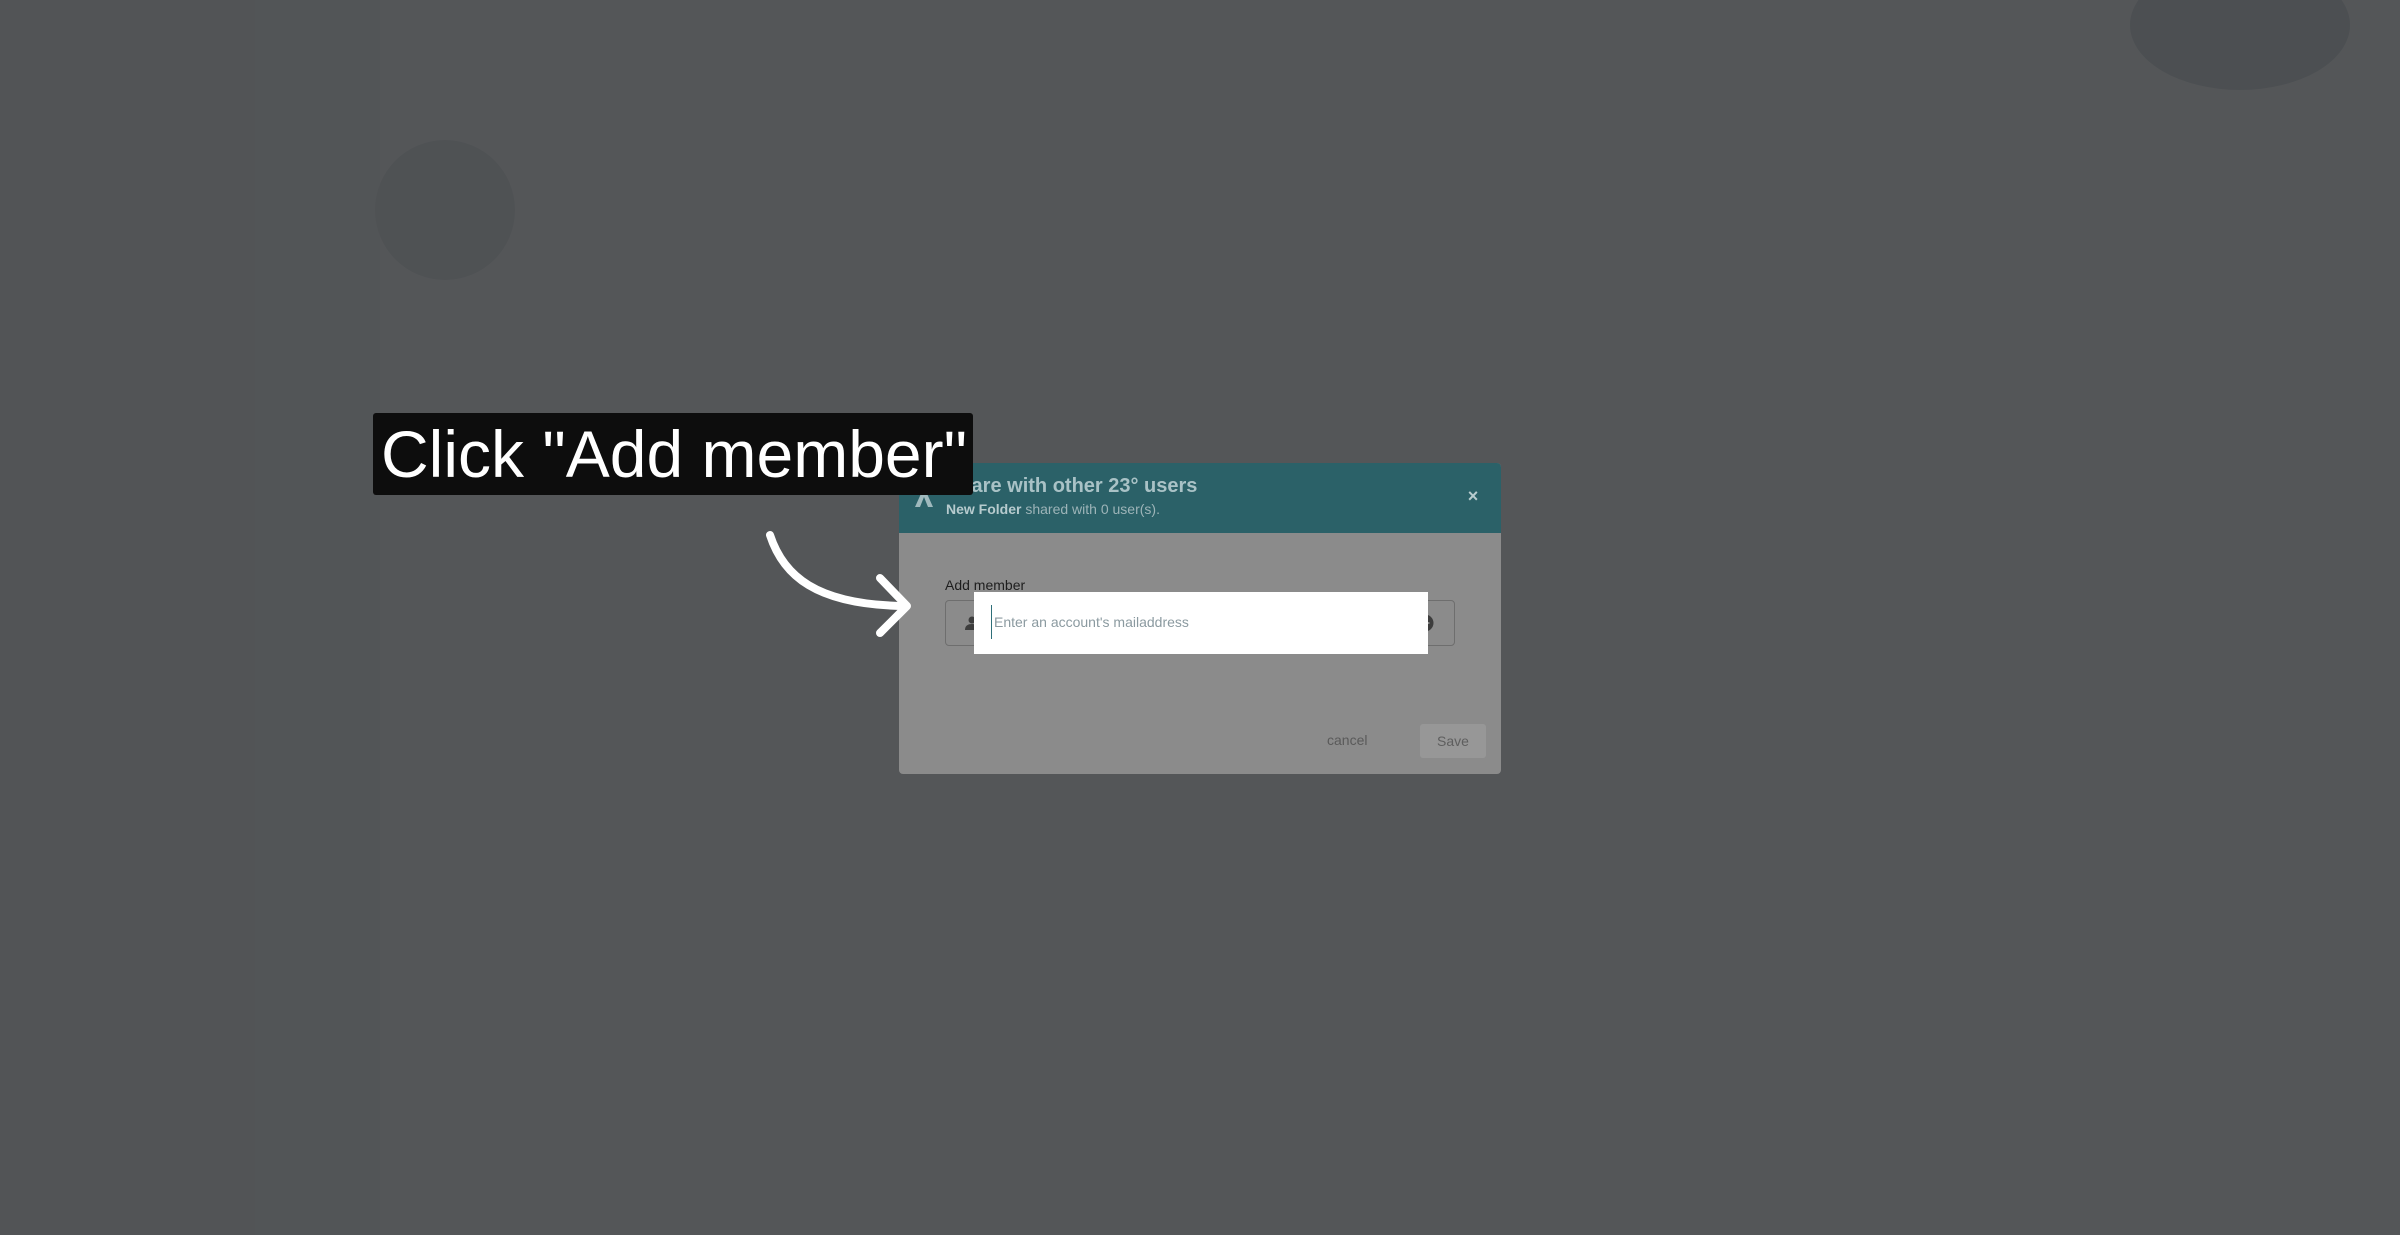 The image size is (2400, 1235). I want to click on cancel-button: cancel, so click(1347, 740).